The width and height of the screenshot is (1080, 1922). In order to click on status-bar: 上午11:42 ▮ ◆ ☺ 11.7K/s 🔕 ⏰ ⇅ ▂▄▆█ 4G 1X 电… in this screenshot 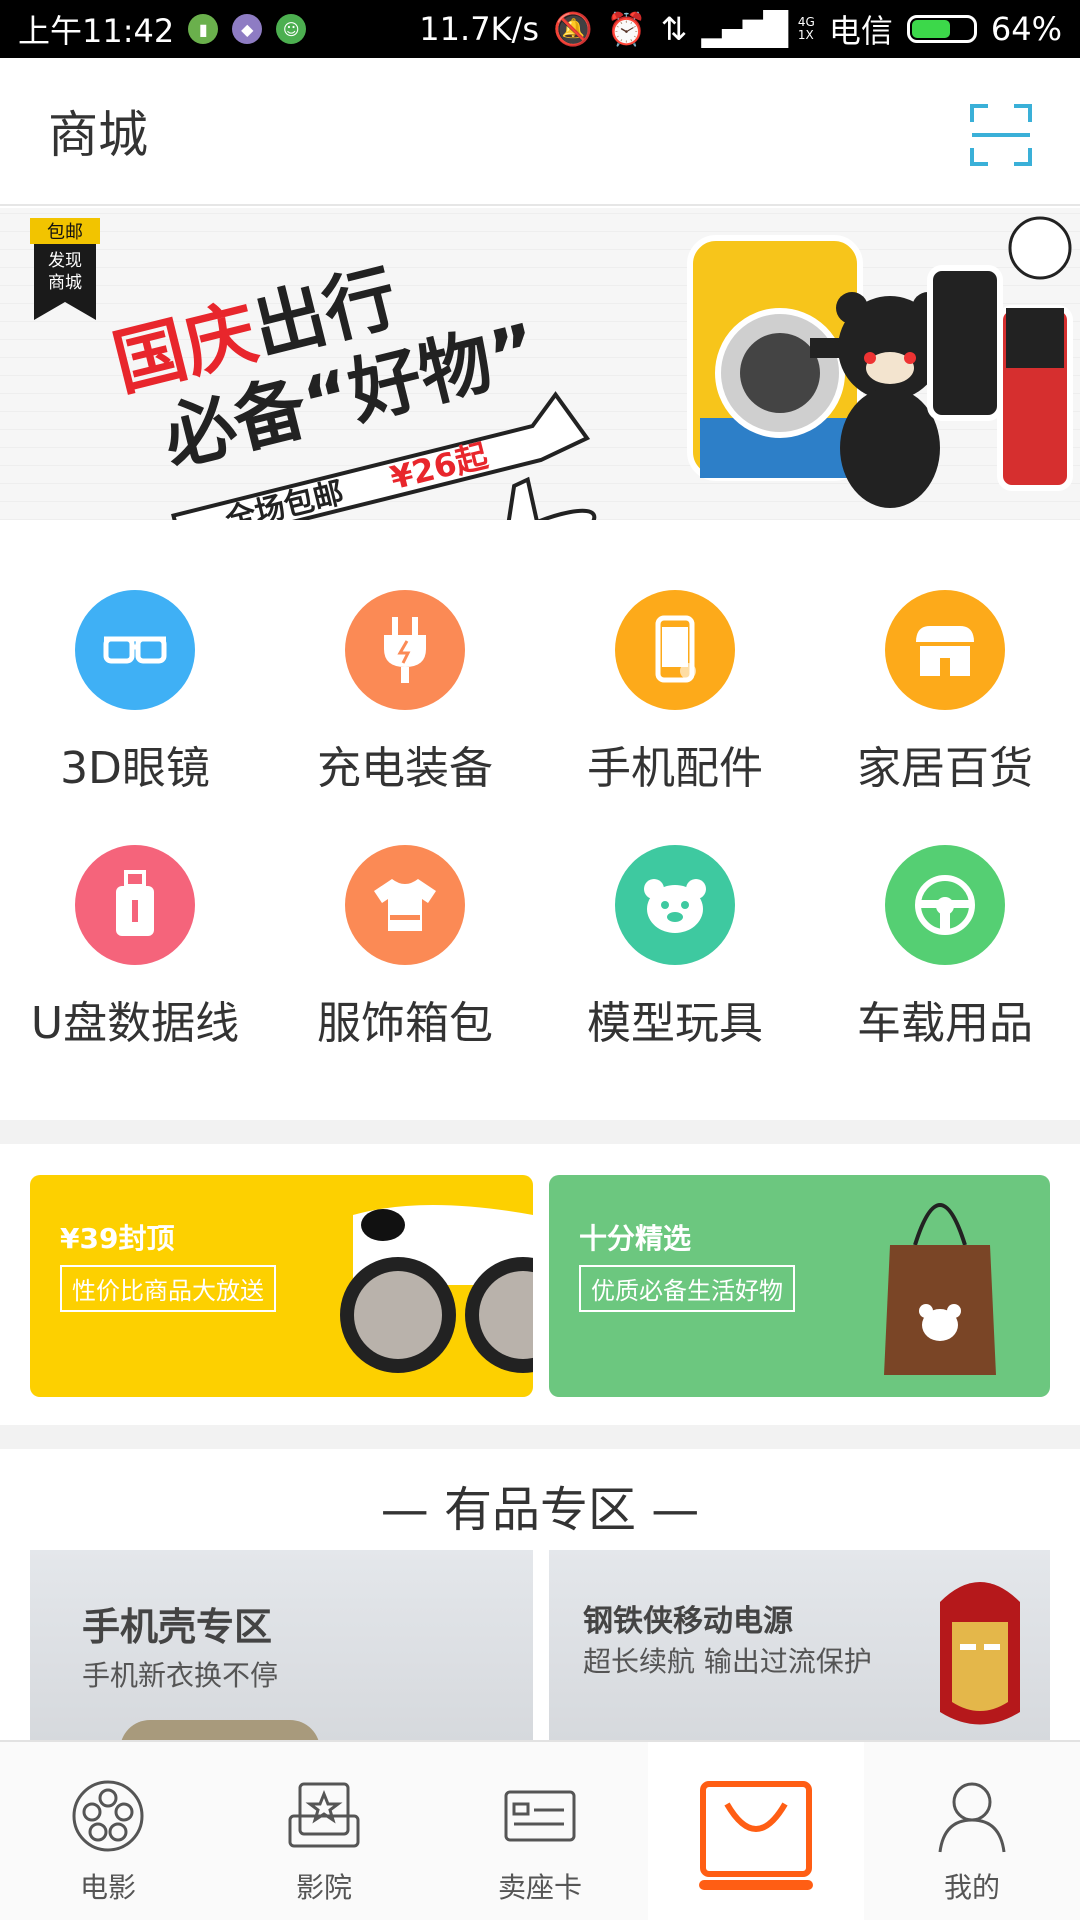, I will do `click(540, 29)`.